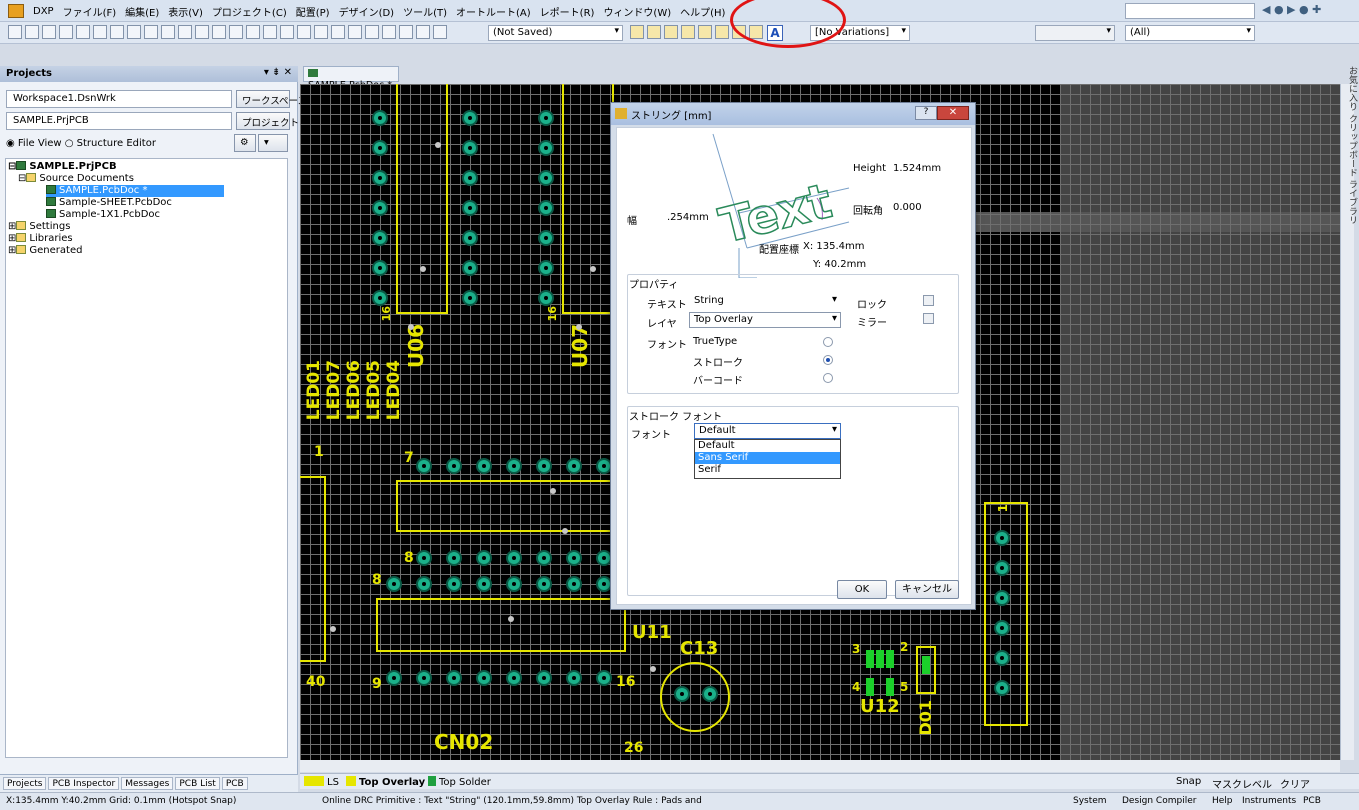  What do you see at coordinates (828, 342) in the screenshot?
I see `truetype-radio` at bounding box center [828, 342].